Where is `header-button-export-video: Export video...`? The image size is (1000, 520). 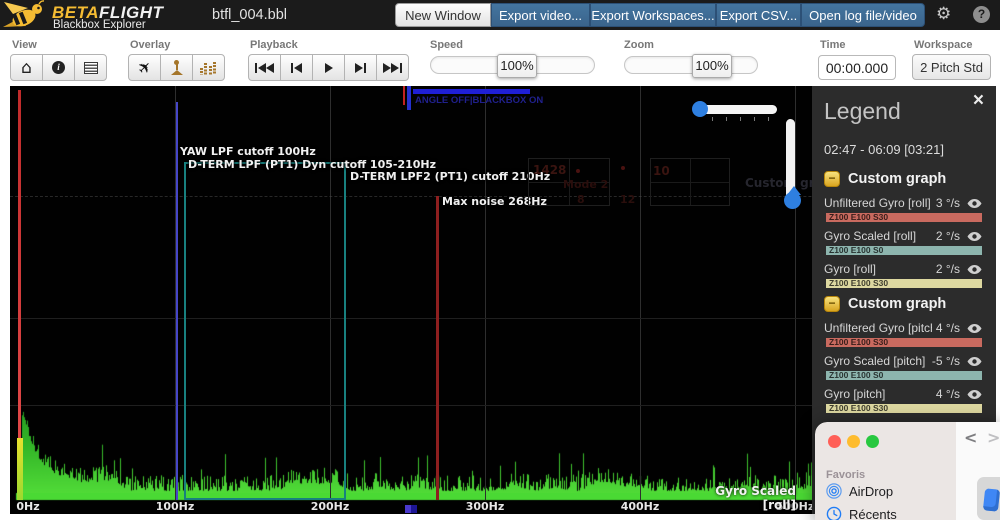
header-button-export-video: Export video... is located at coordinates (540, 15).